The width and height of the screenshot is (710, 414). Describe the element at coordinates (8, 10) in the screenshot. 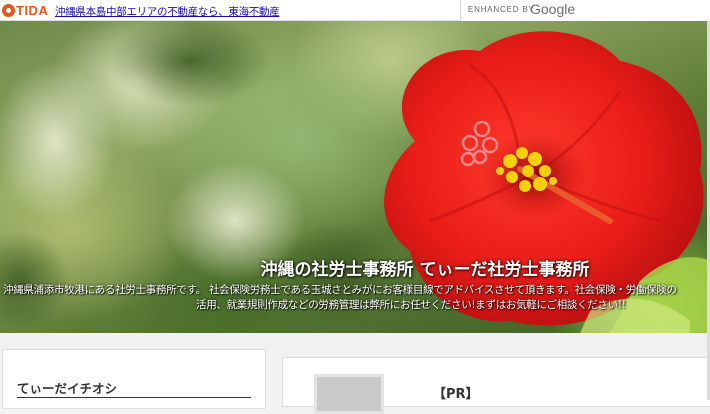

I see `sun-logo-icon` at that location.